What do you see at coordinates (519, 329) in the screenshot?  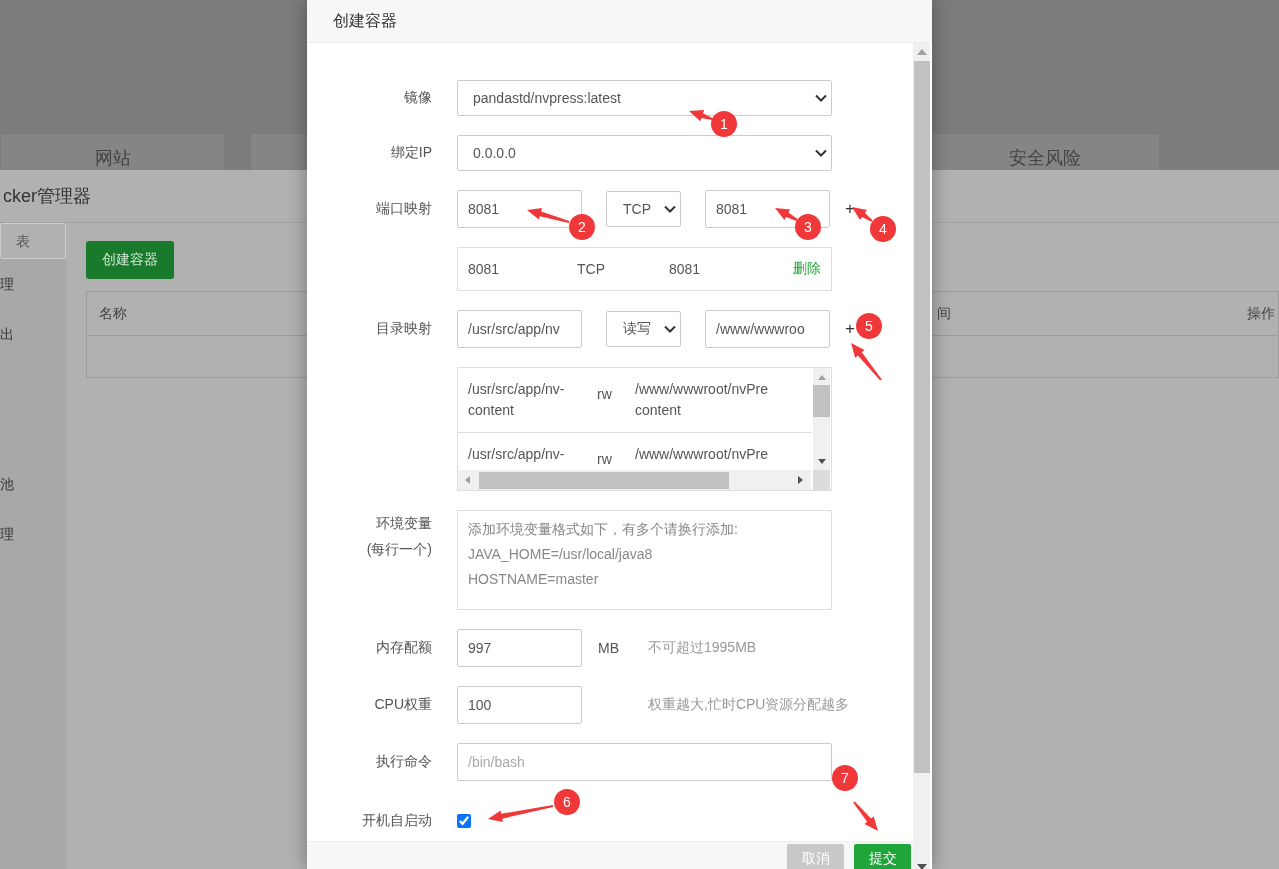 I see `text-field: /usr/src/app/nv` at bounding box center [519, 329].